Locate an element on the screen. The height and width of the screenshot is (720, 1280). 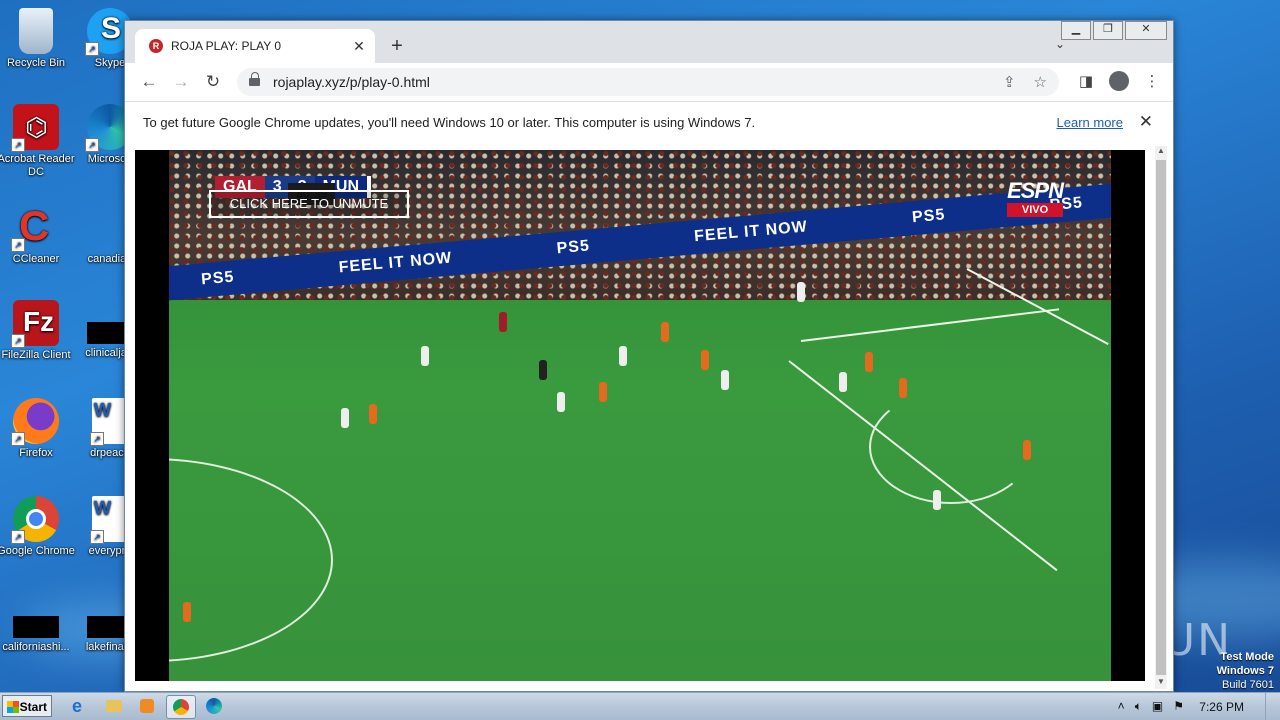
system-tray: ˄ 🔈︎ ▣ ⚑ is located at coordinates (1151, 706).